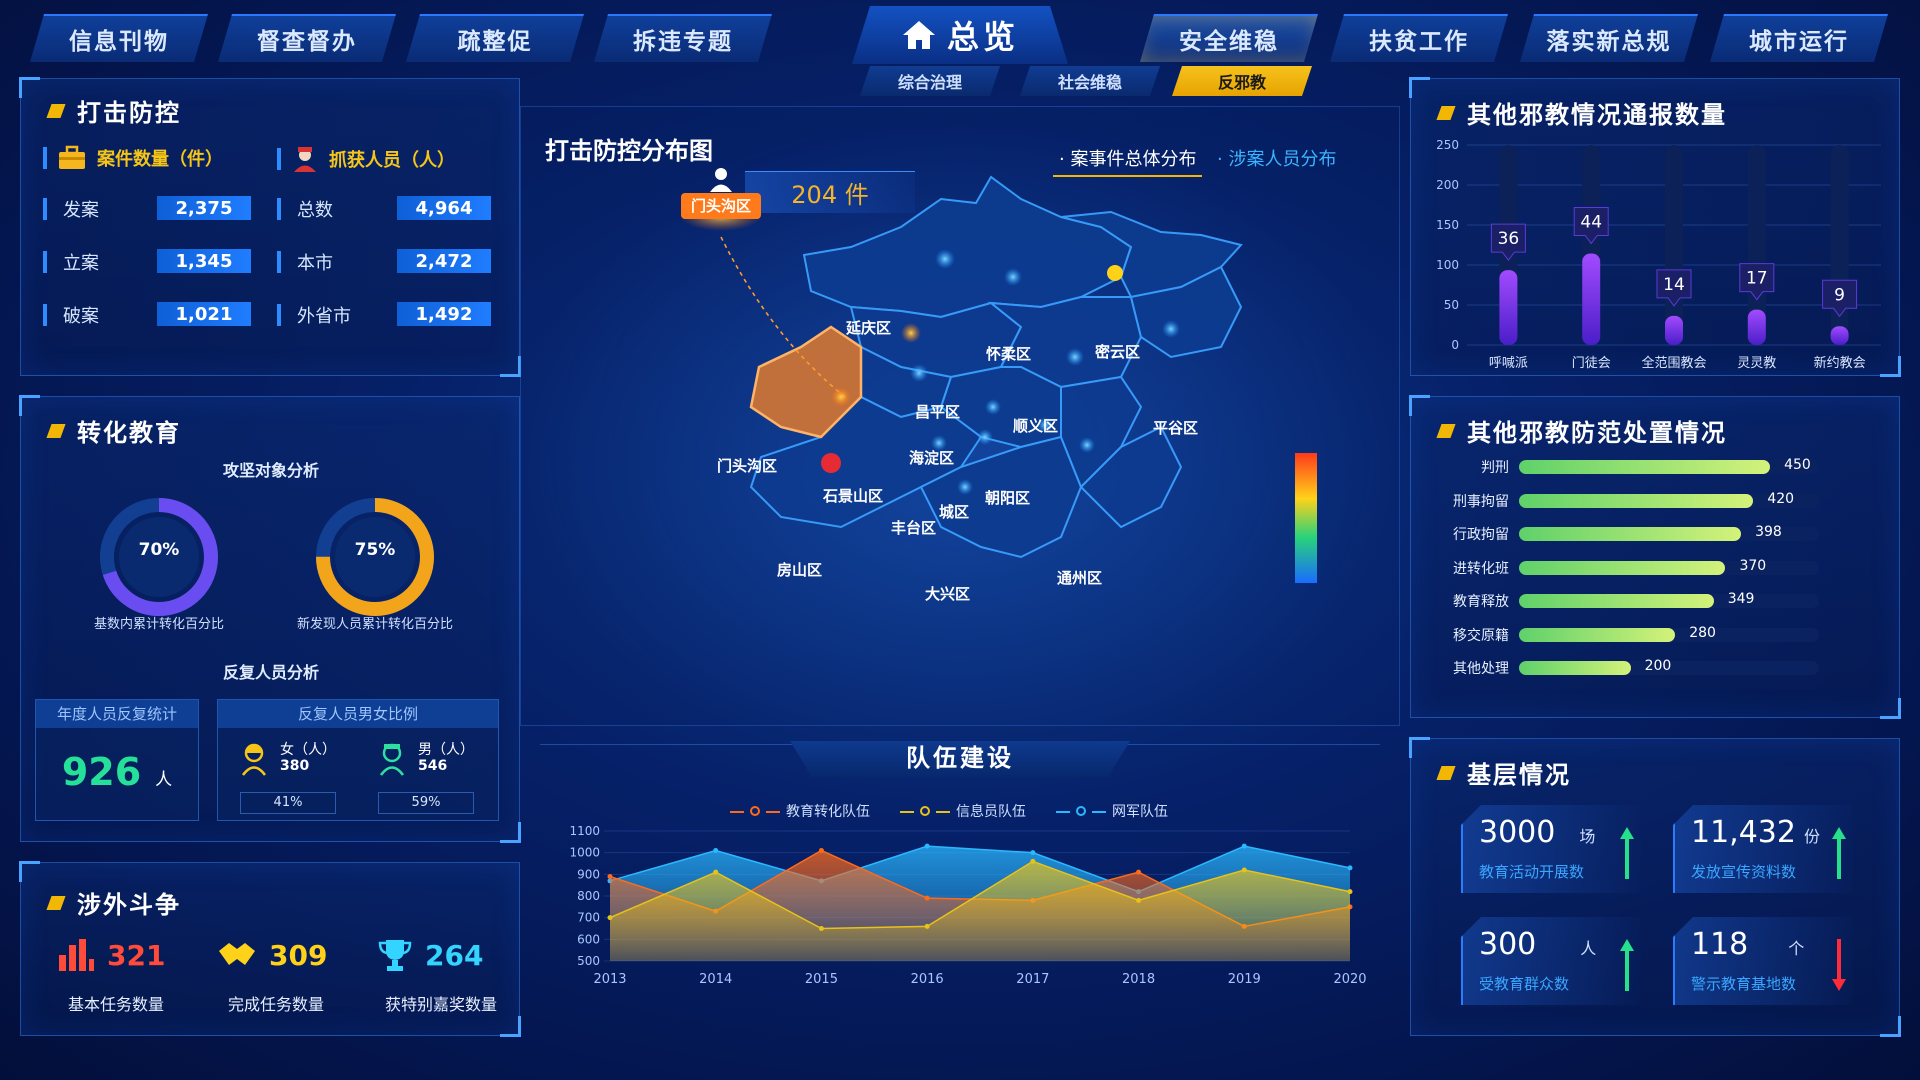 This screenshot has height=1080, width=1920. I want to click on district-label: 通州区, so click(1079, 577).